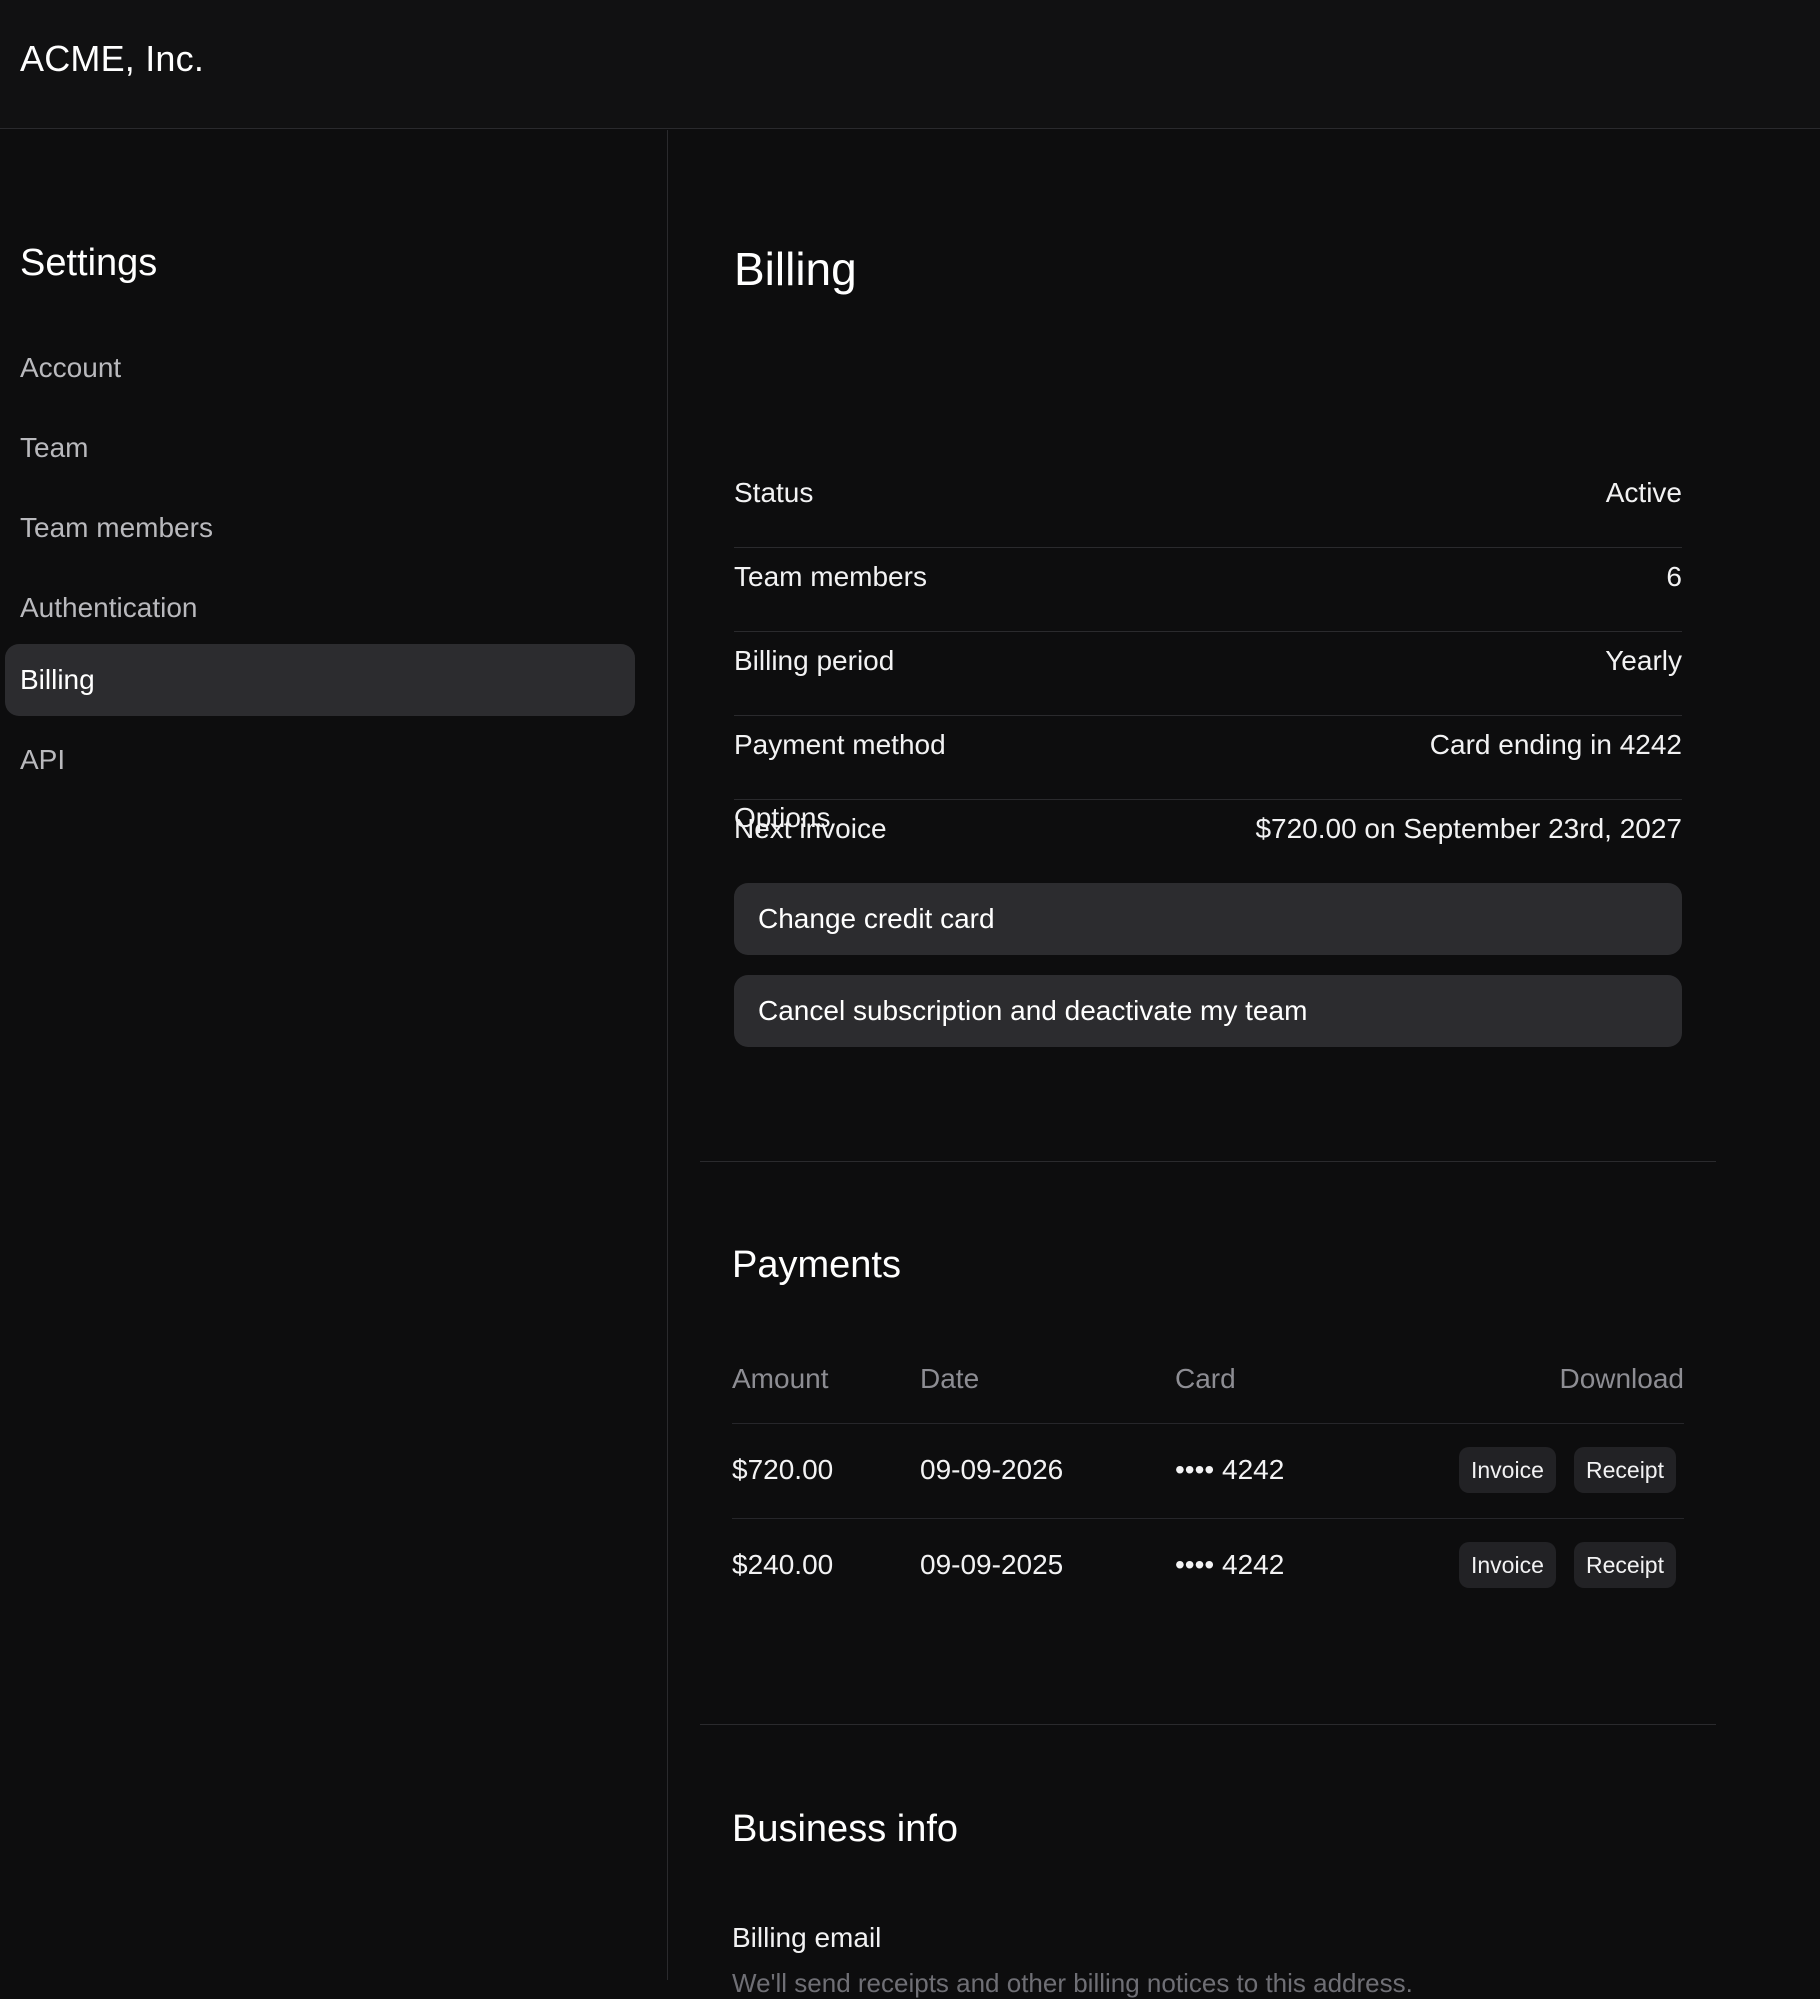 The width and height of the screenshot is (1820, 1999). Describe the element at coordinates (950, 1378) in the screenshot. I see `column-date: Date` at that location.